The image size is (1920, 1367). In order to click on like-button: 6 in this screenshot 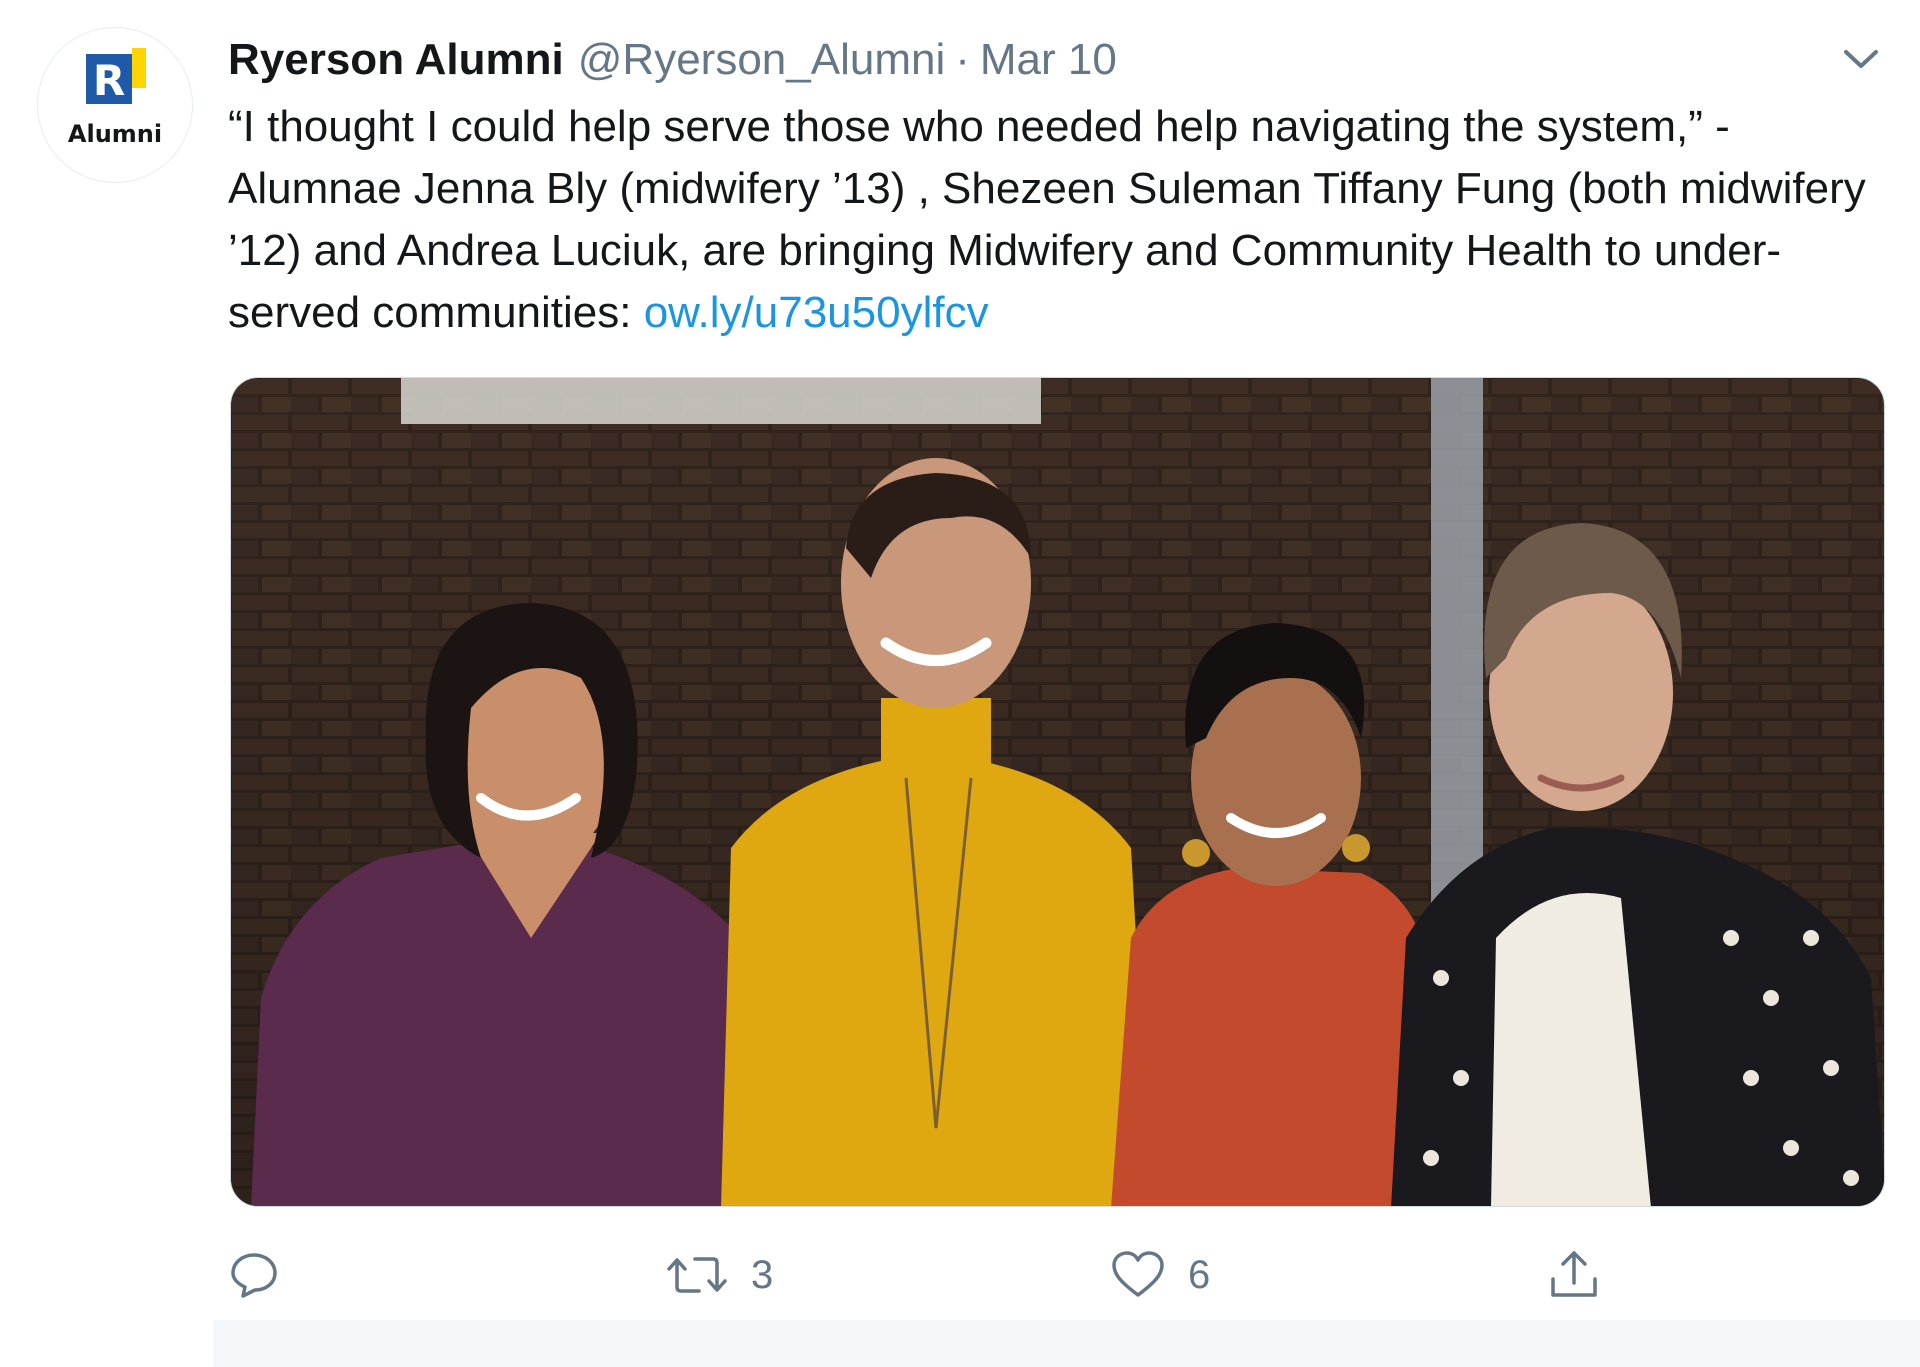, I will do `click(1160, 1275)`.